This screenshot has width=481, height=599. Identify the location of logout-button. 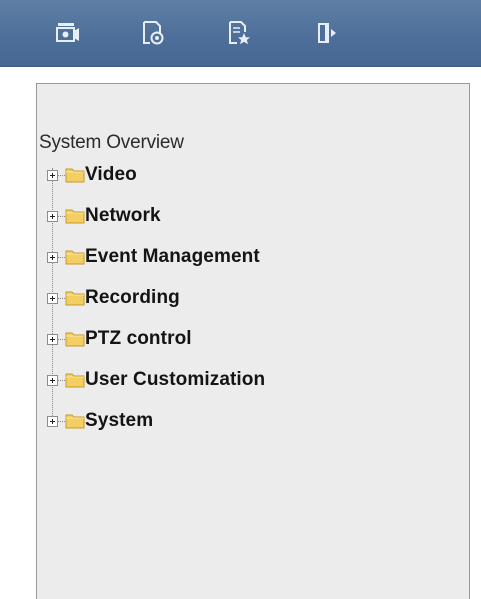
(326, 33).